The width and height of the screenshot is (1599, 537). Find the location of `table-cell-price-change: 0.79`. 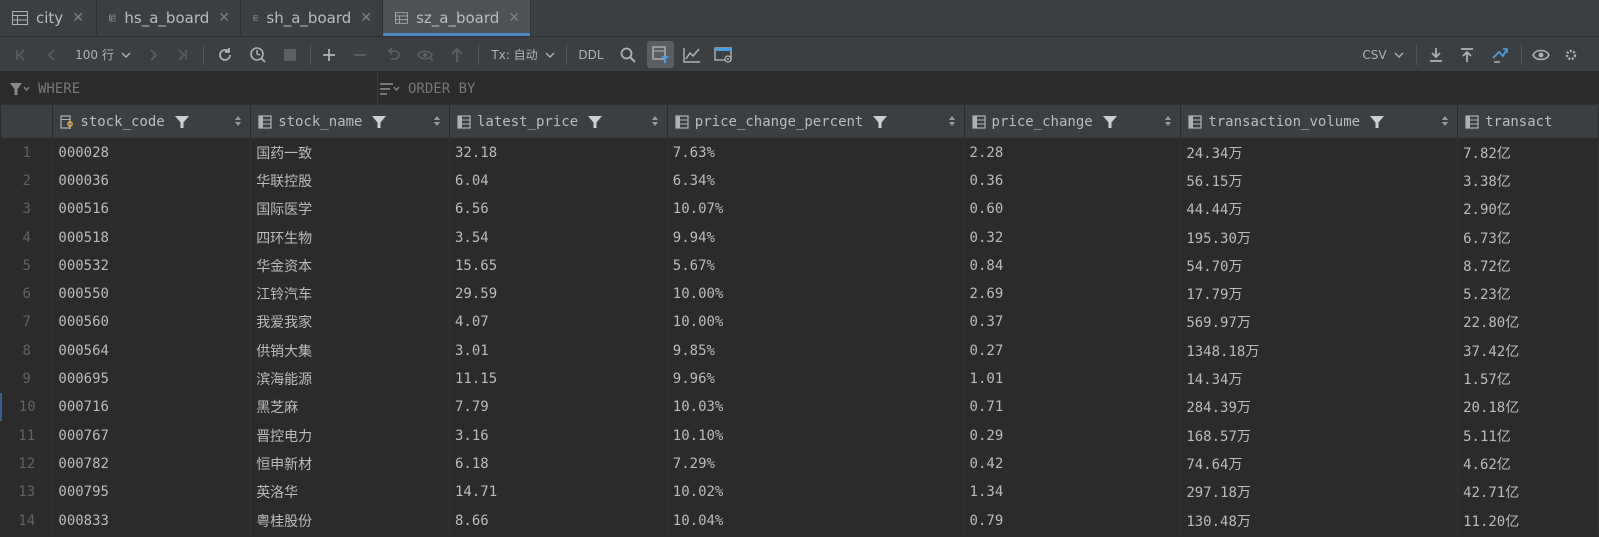

table-cell-price-change: 0.79 is located at coordinates (1073, 520).